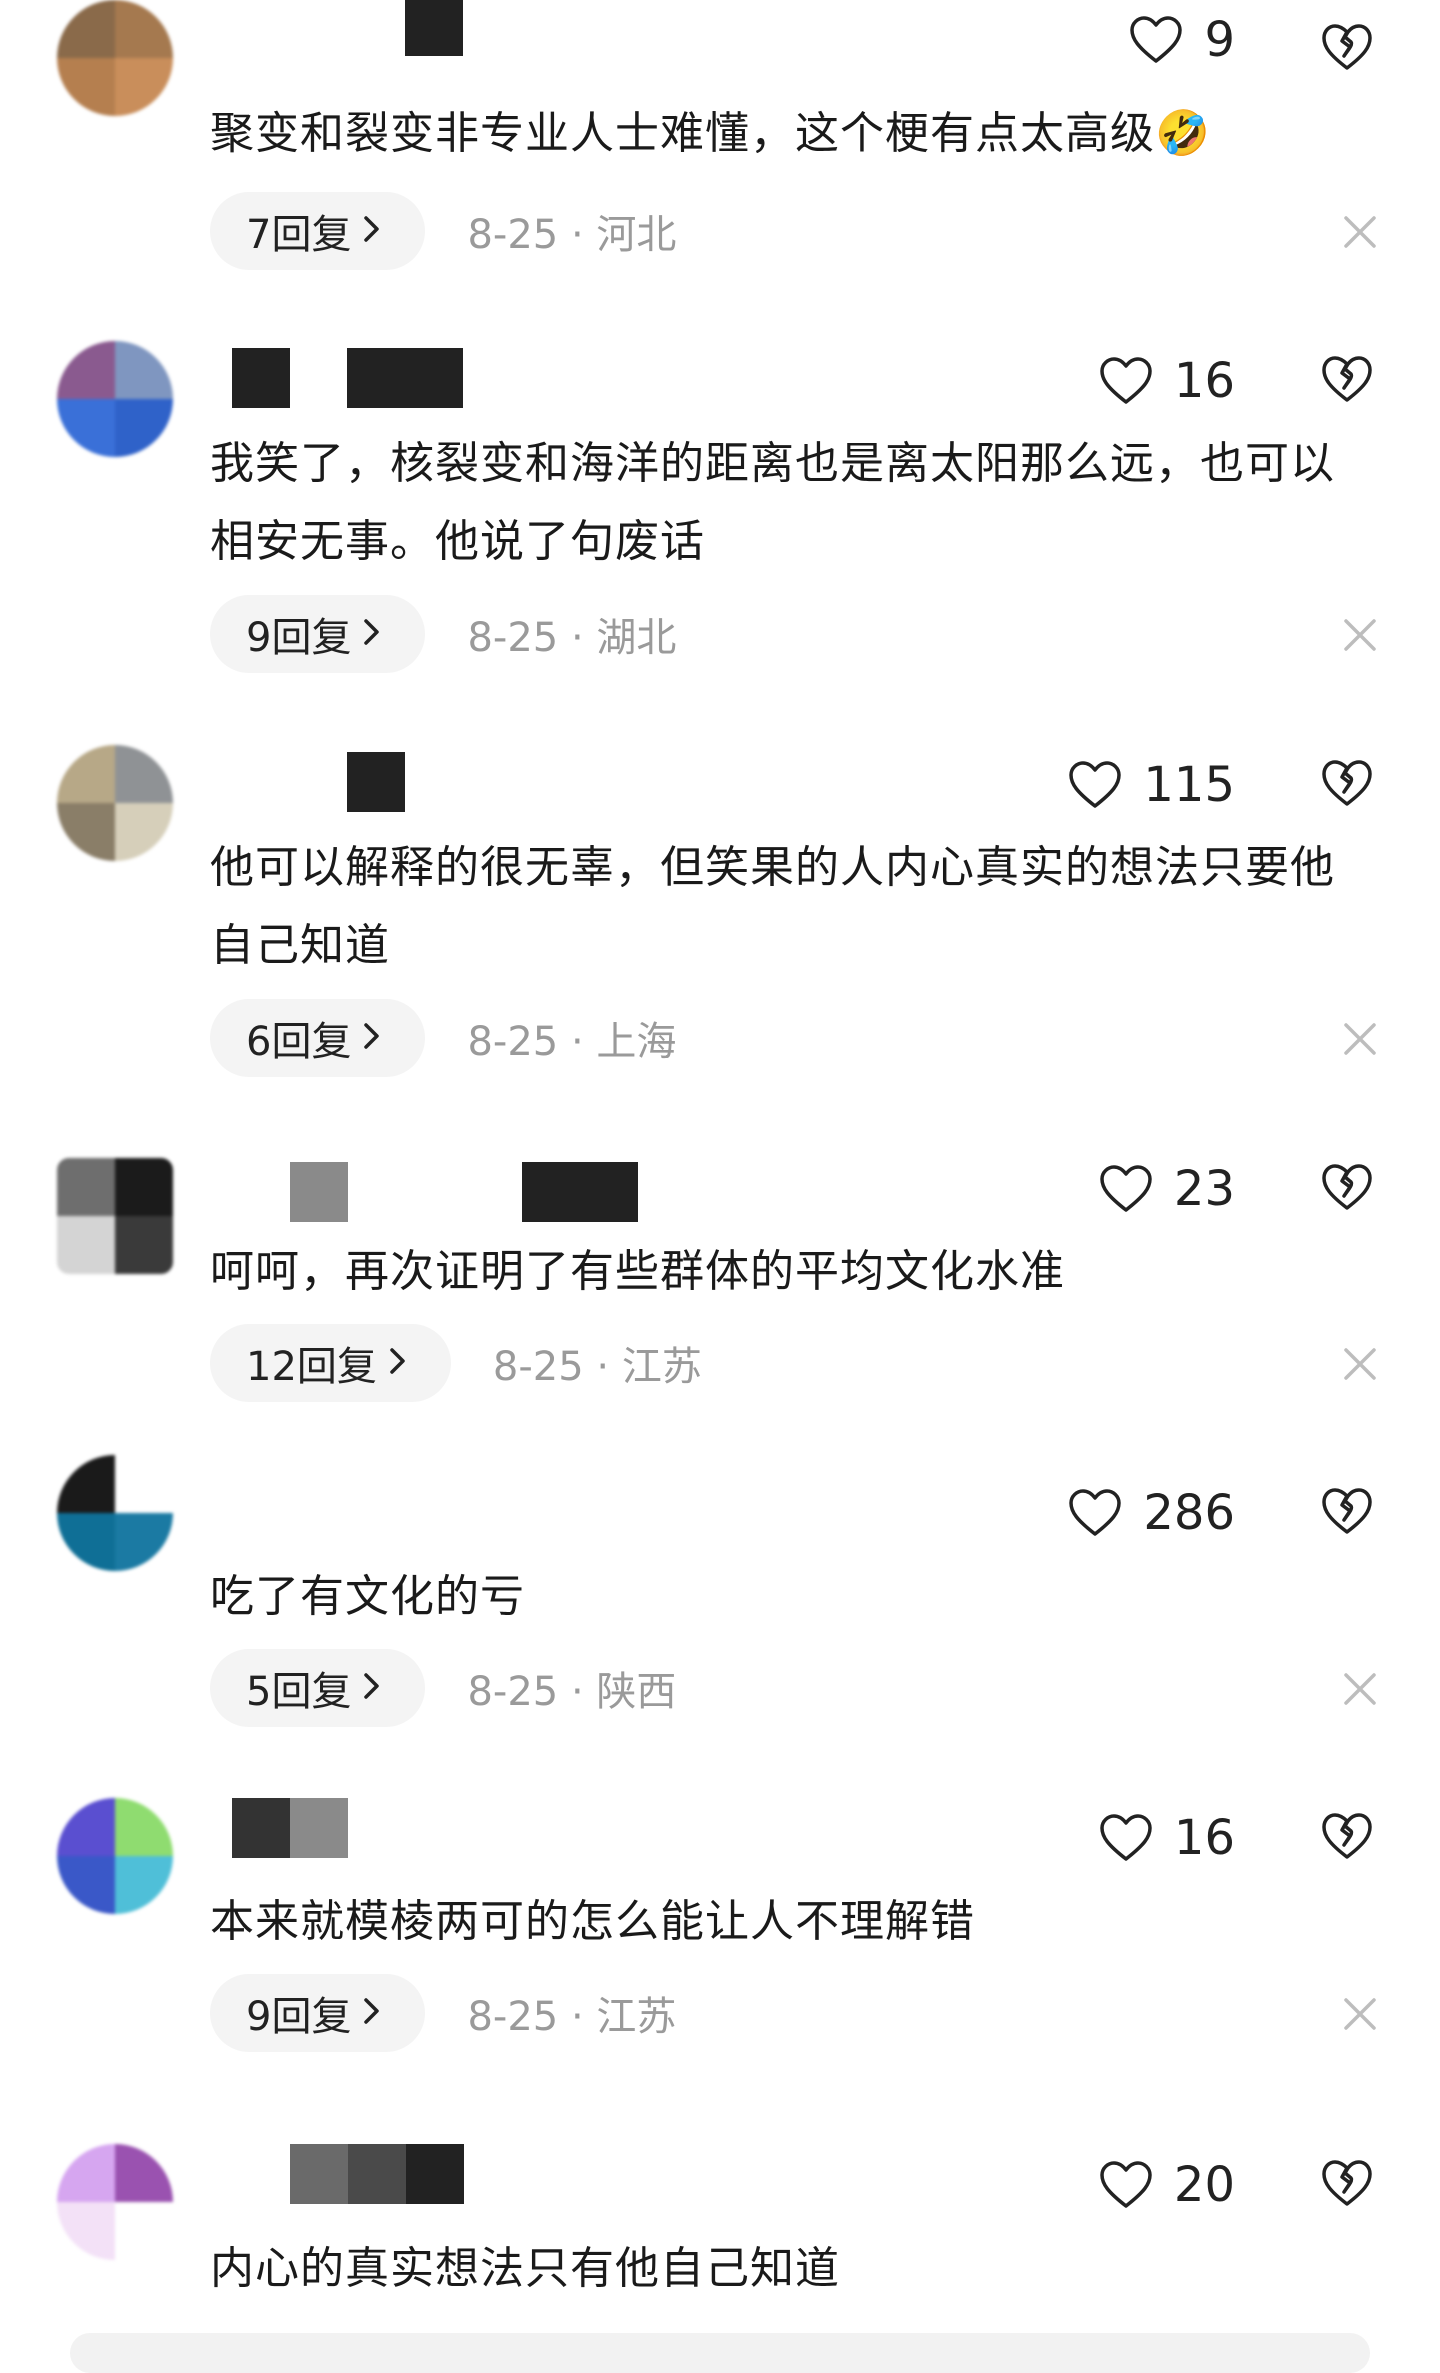  What do you see at coordinates (572, 1042) in the screenshot?
I see `date-location: 8-25 · 上海` at bounding box center [572, 1042].